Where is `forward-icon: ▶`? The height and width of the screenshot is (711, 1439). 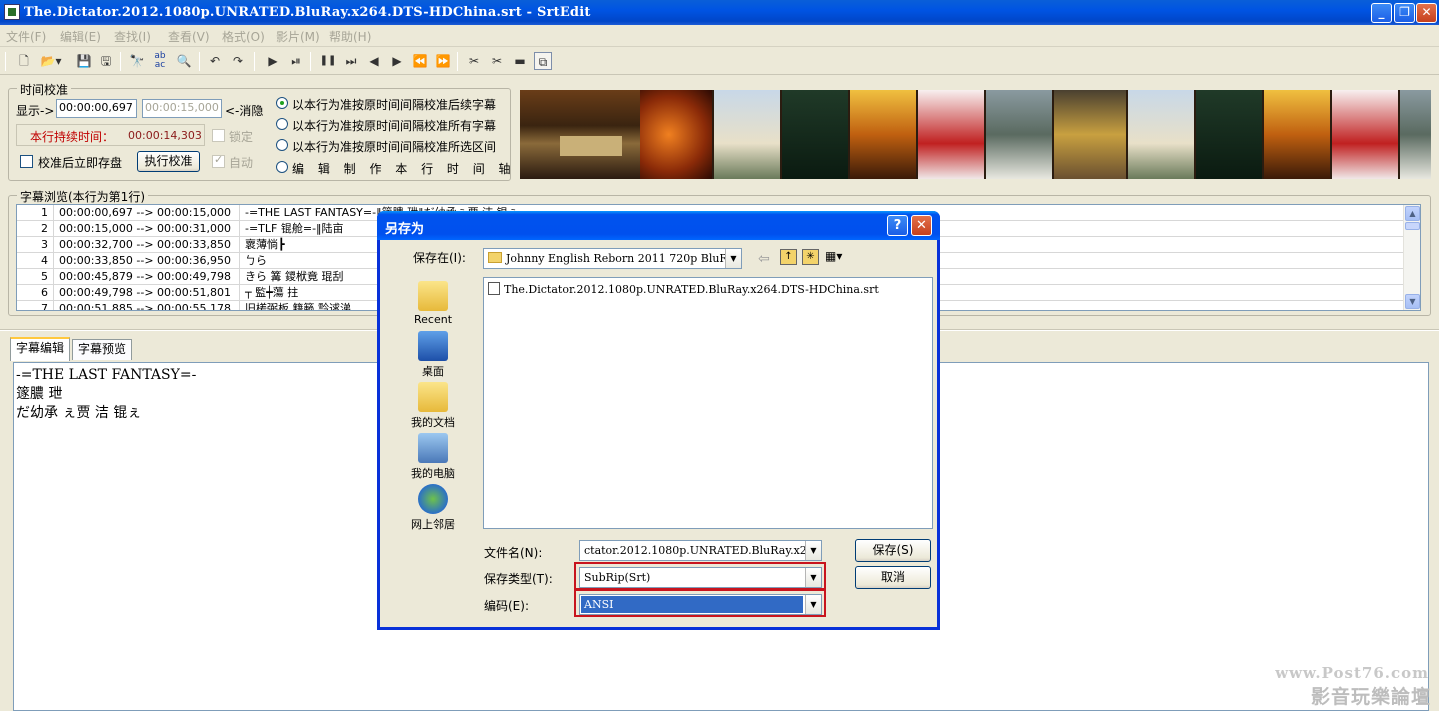
forward-icon: ▶ is located at coordinates (397, 61).